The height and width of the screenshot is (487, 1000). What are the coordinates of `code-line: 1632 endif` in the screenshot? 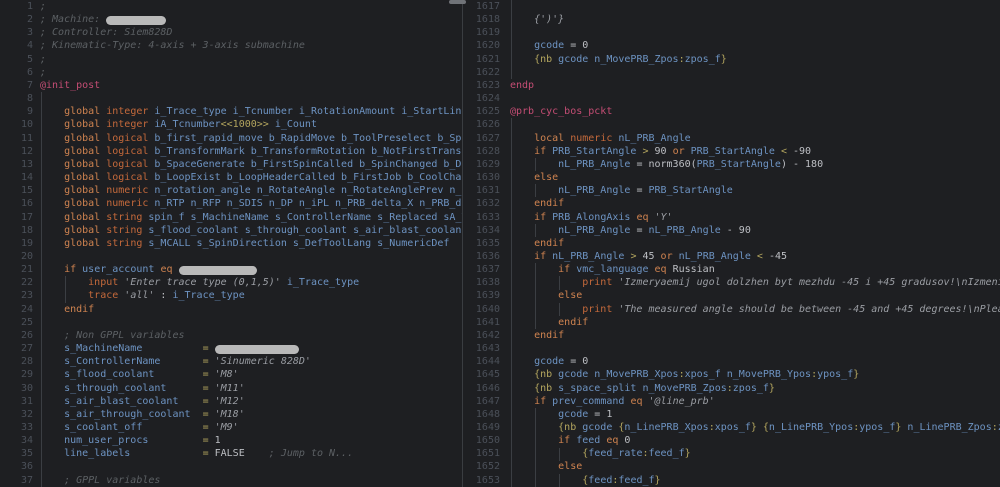 It's located at (731, 203).